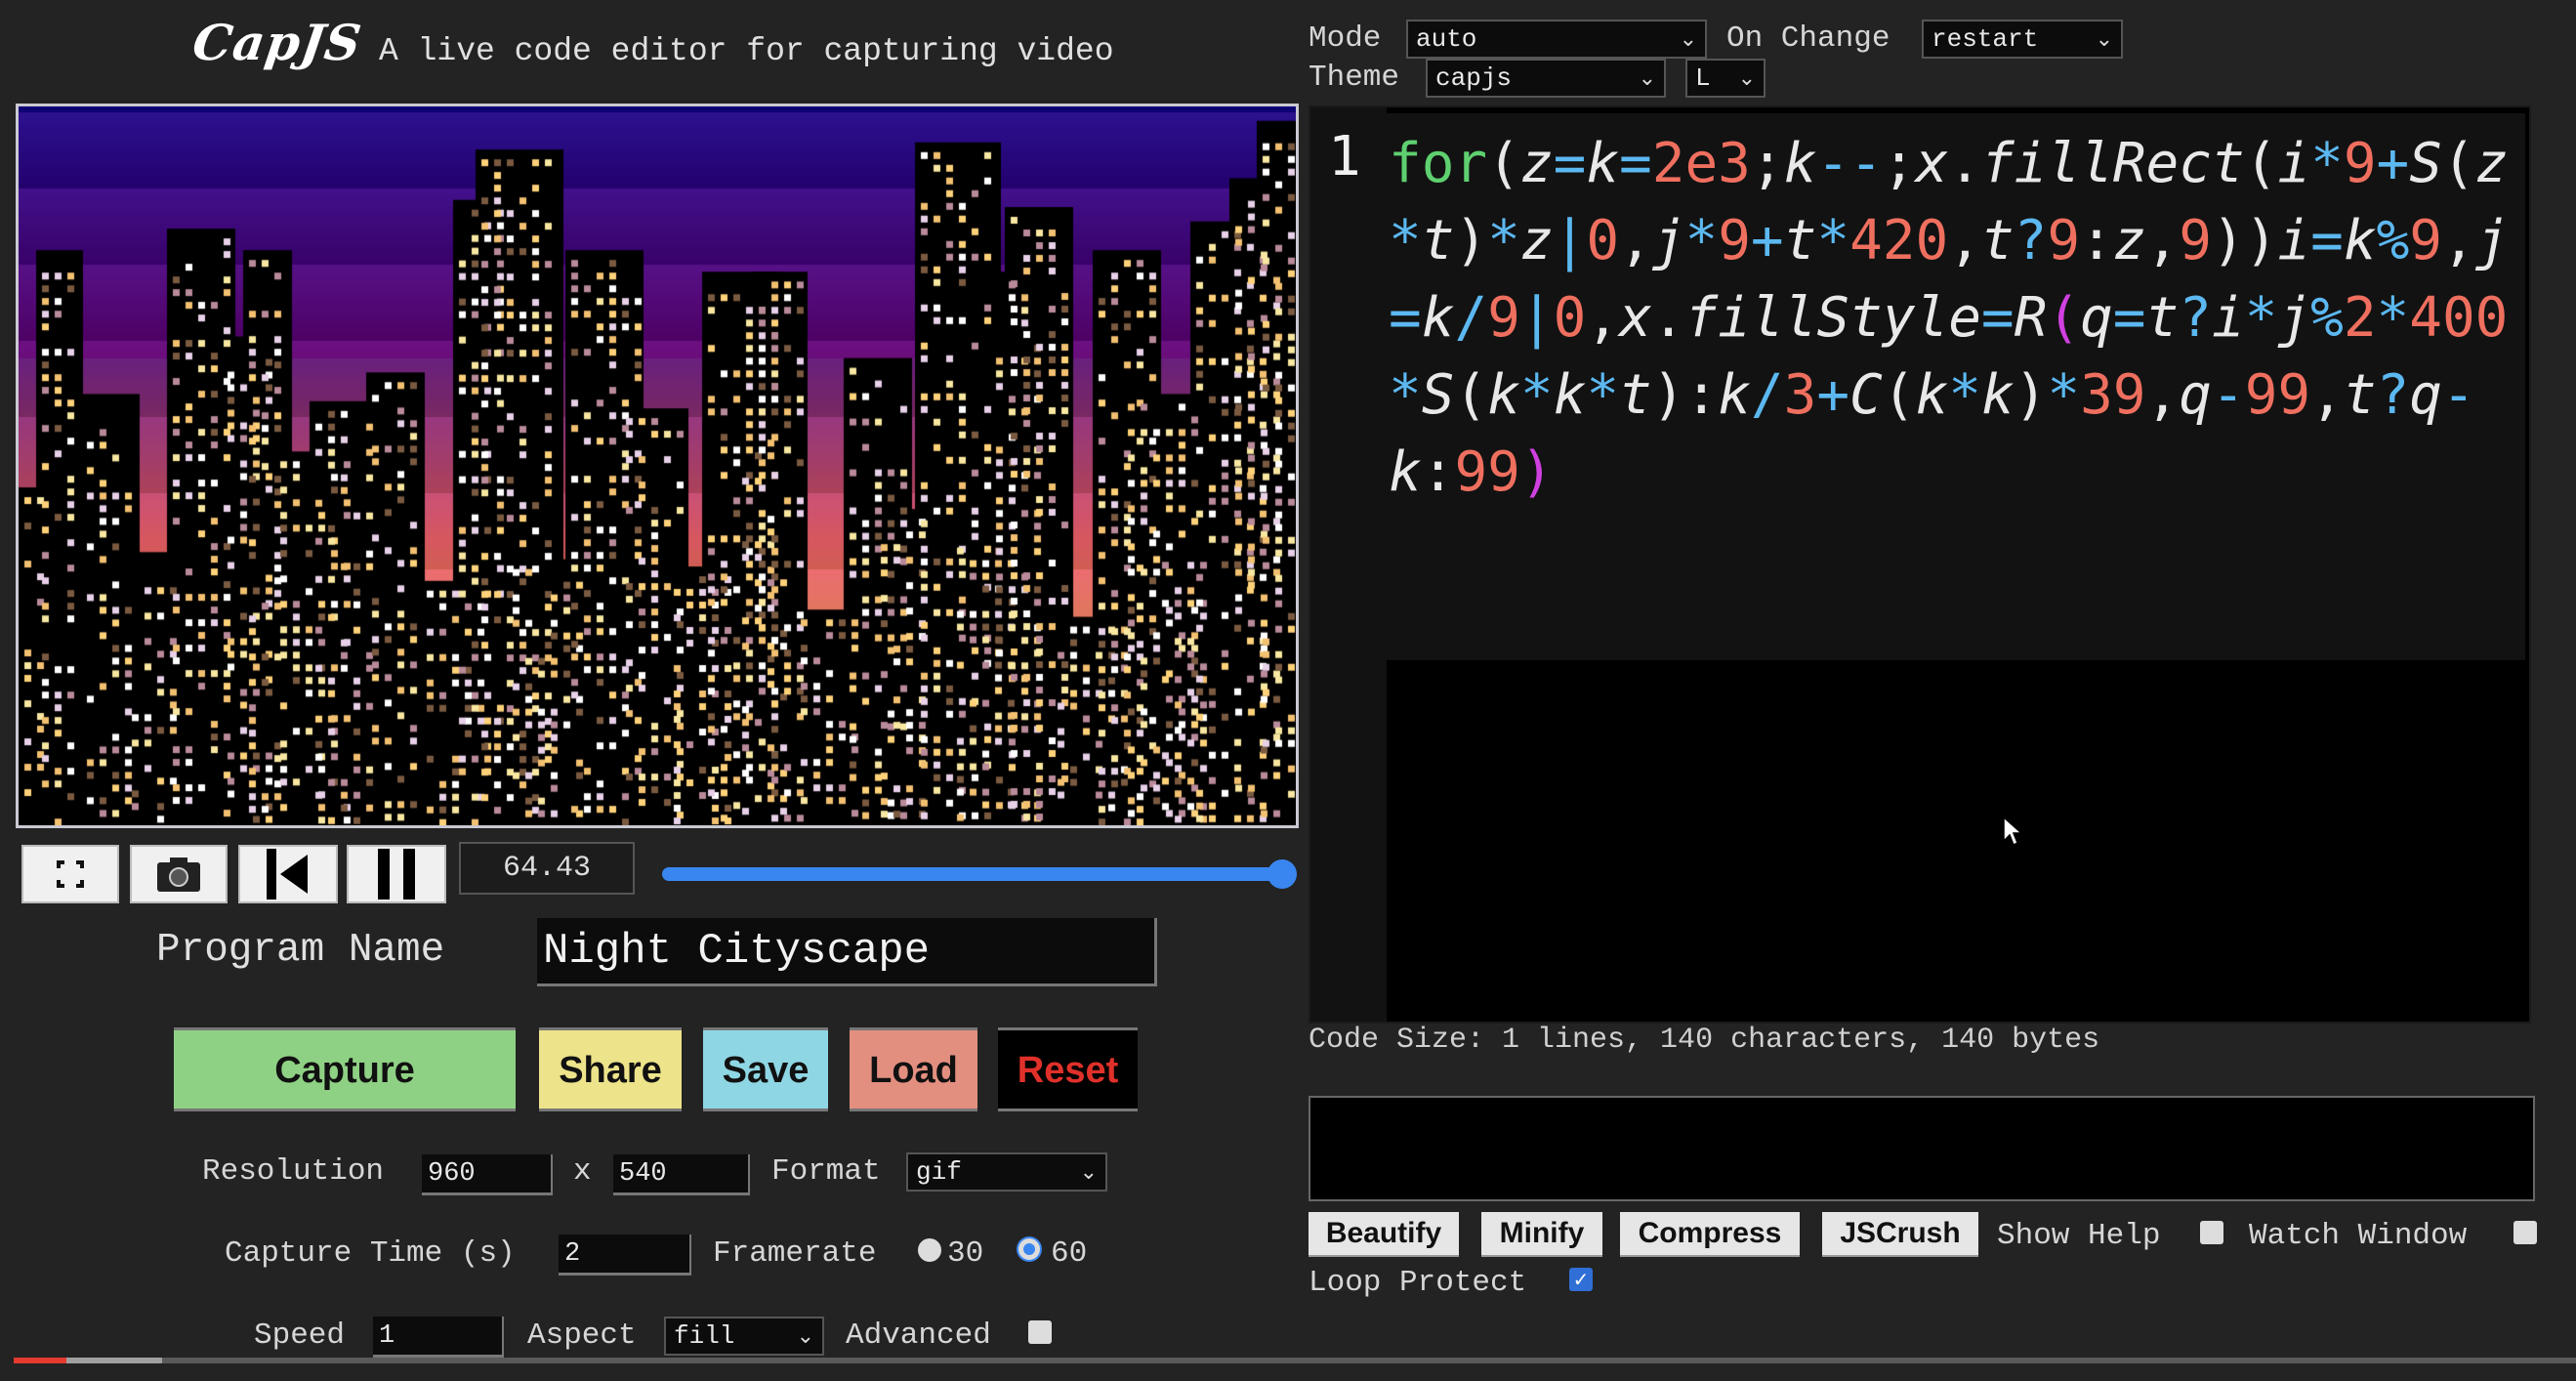  What do you see at coordinates (1546, 78) in the screenshot?
I see `theme-select: capjs ⌄` at bounding box center [1546, 78].